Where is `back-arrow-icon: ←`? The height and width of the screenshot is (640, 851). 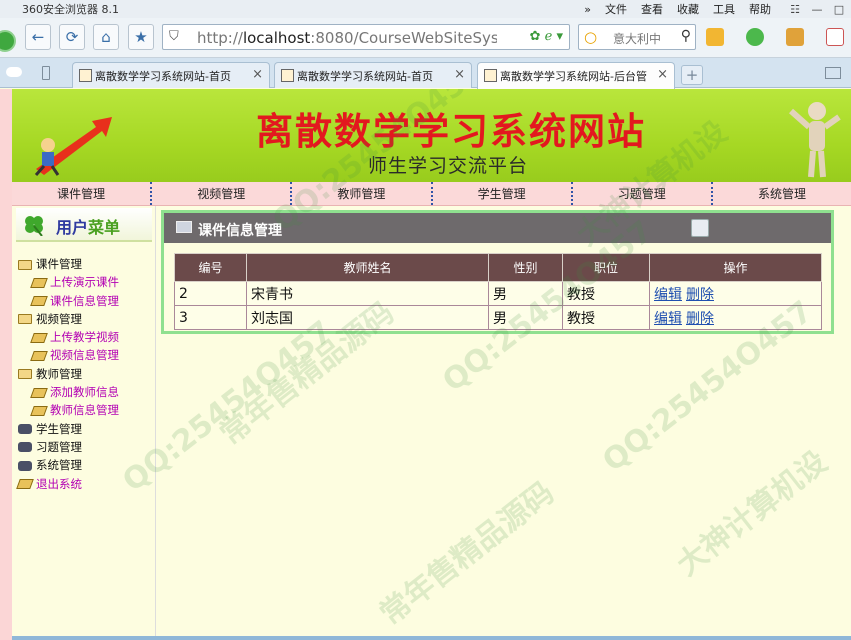 back-arrow-icon: ← is located at coordinates (38, 37).